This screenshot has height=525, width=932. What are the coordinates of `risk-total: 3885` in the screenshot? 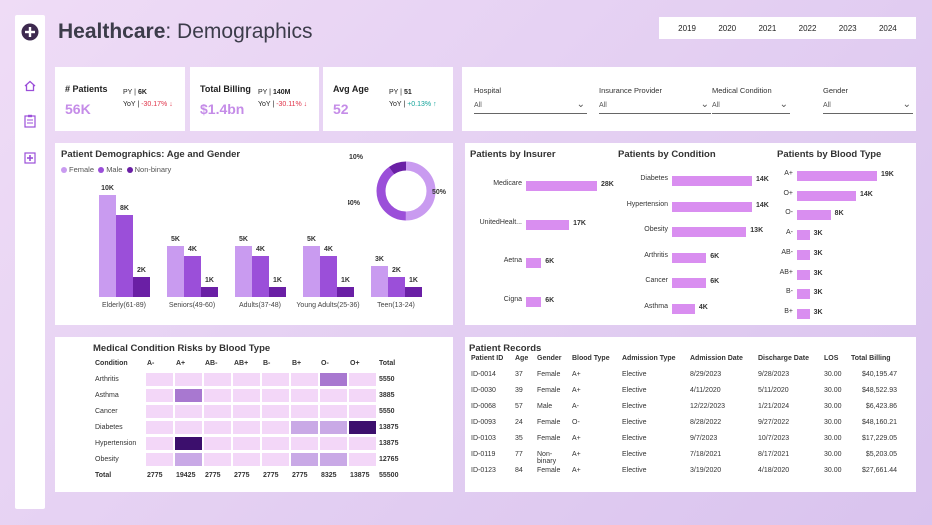 It's located at (387, 395).